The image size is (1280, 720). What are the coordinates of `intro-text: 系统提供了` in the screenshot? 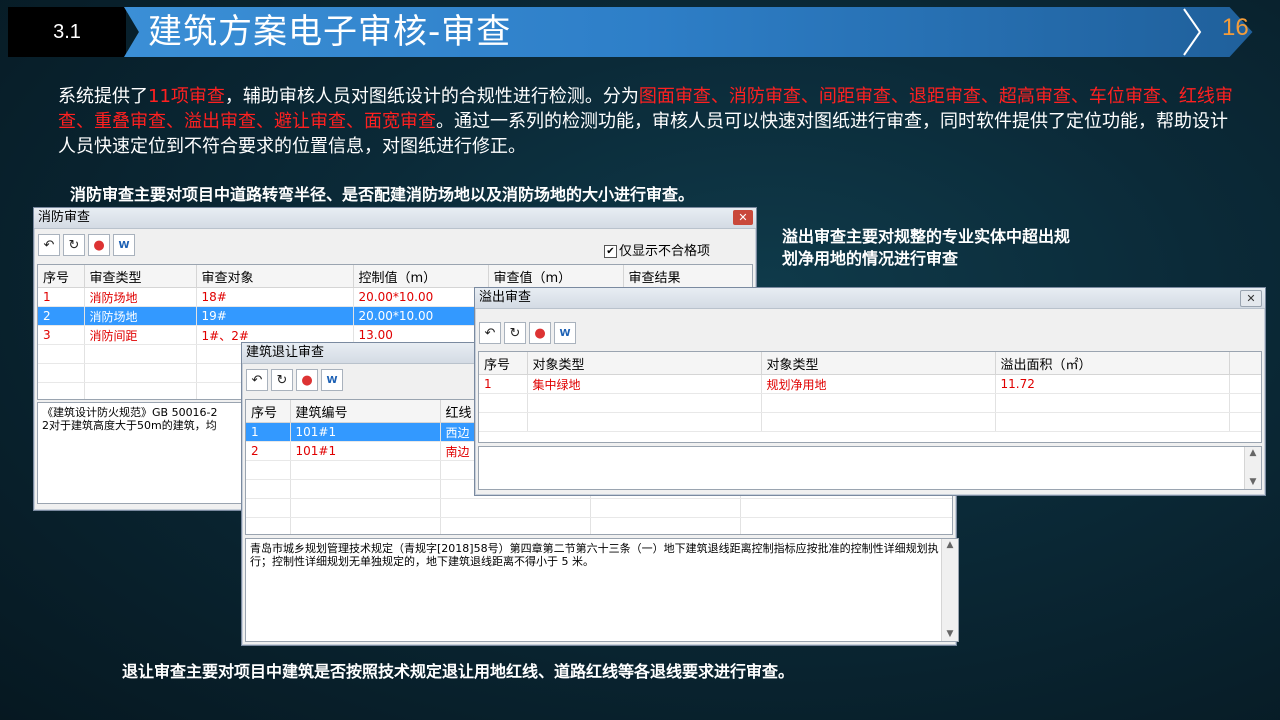 It's located at (103, 96).